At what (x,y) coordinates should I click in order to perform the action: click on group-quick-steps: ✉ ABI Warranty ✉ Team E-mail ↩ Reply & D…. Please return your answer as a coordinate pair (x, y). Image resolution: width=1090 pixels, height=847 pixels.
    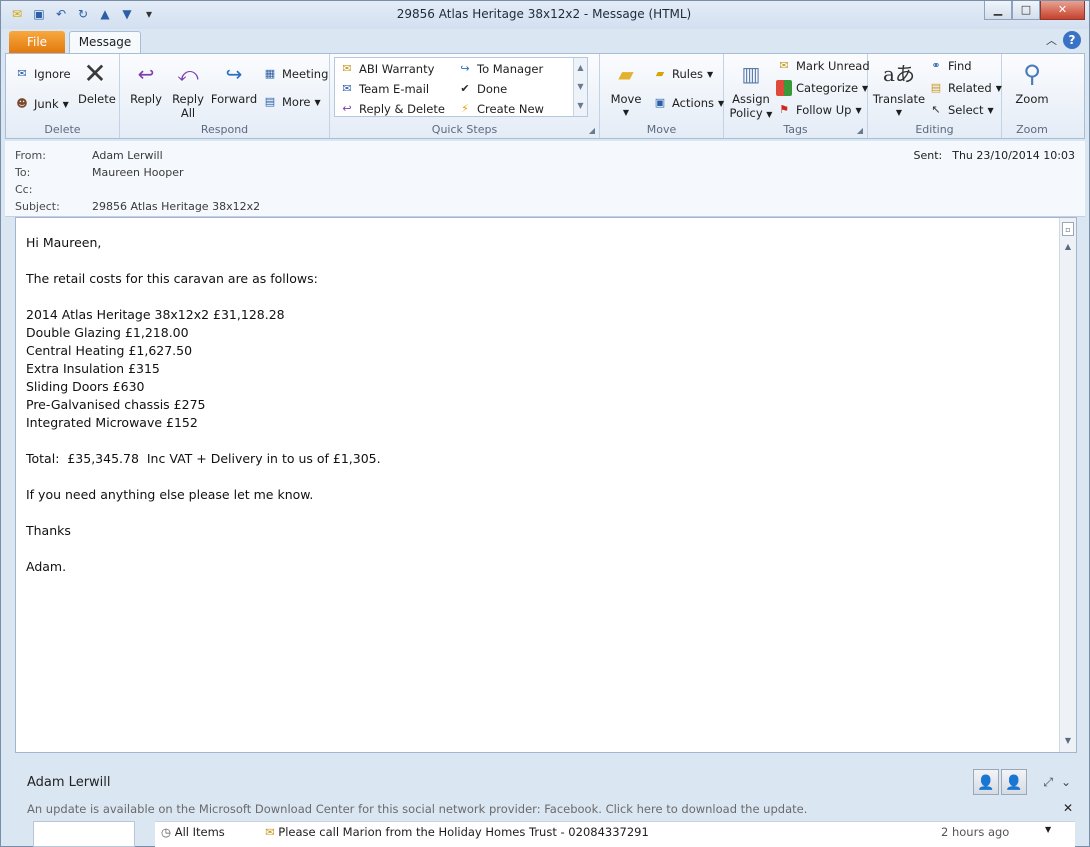
    Looking at the image, I should click on (465, 96).